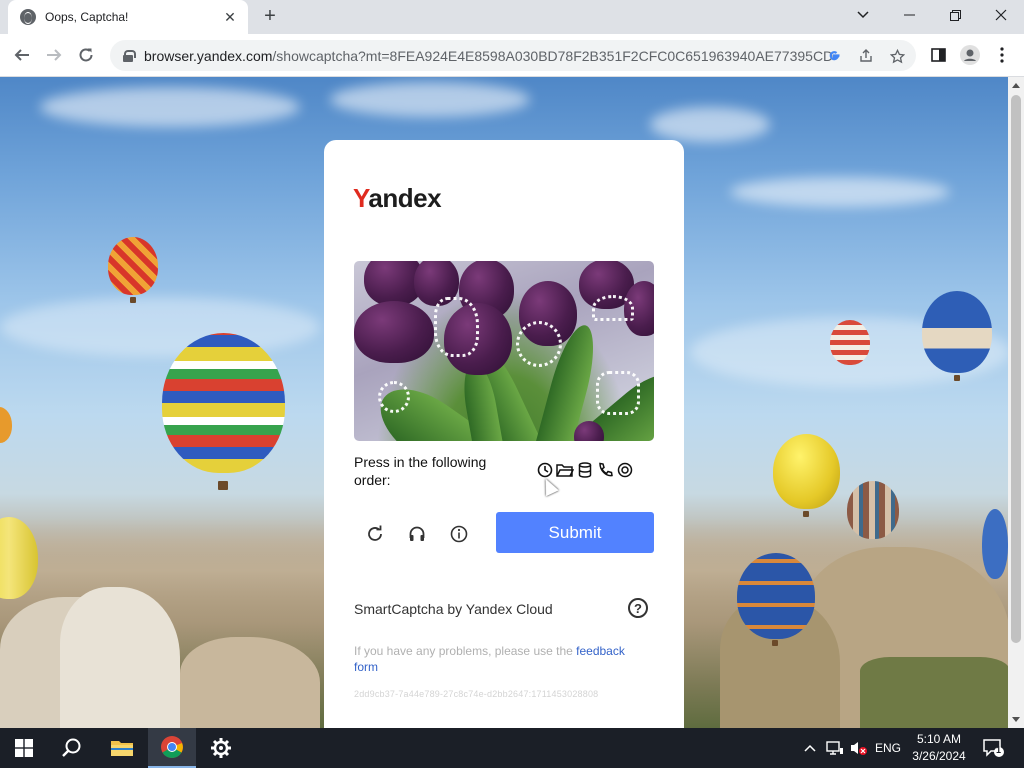  I want to click on page-scrollbar, so click(1016, 402).